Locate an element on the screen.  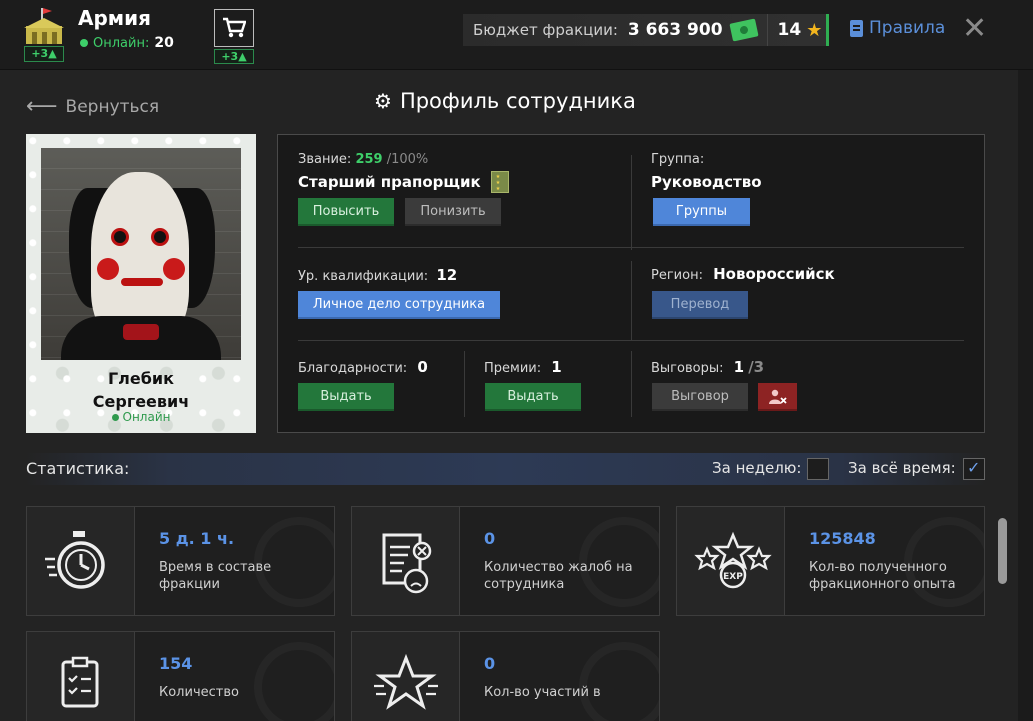
online-indicator: Онлайн: 20 is located at coordinates (127, 43).